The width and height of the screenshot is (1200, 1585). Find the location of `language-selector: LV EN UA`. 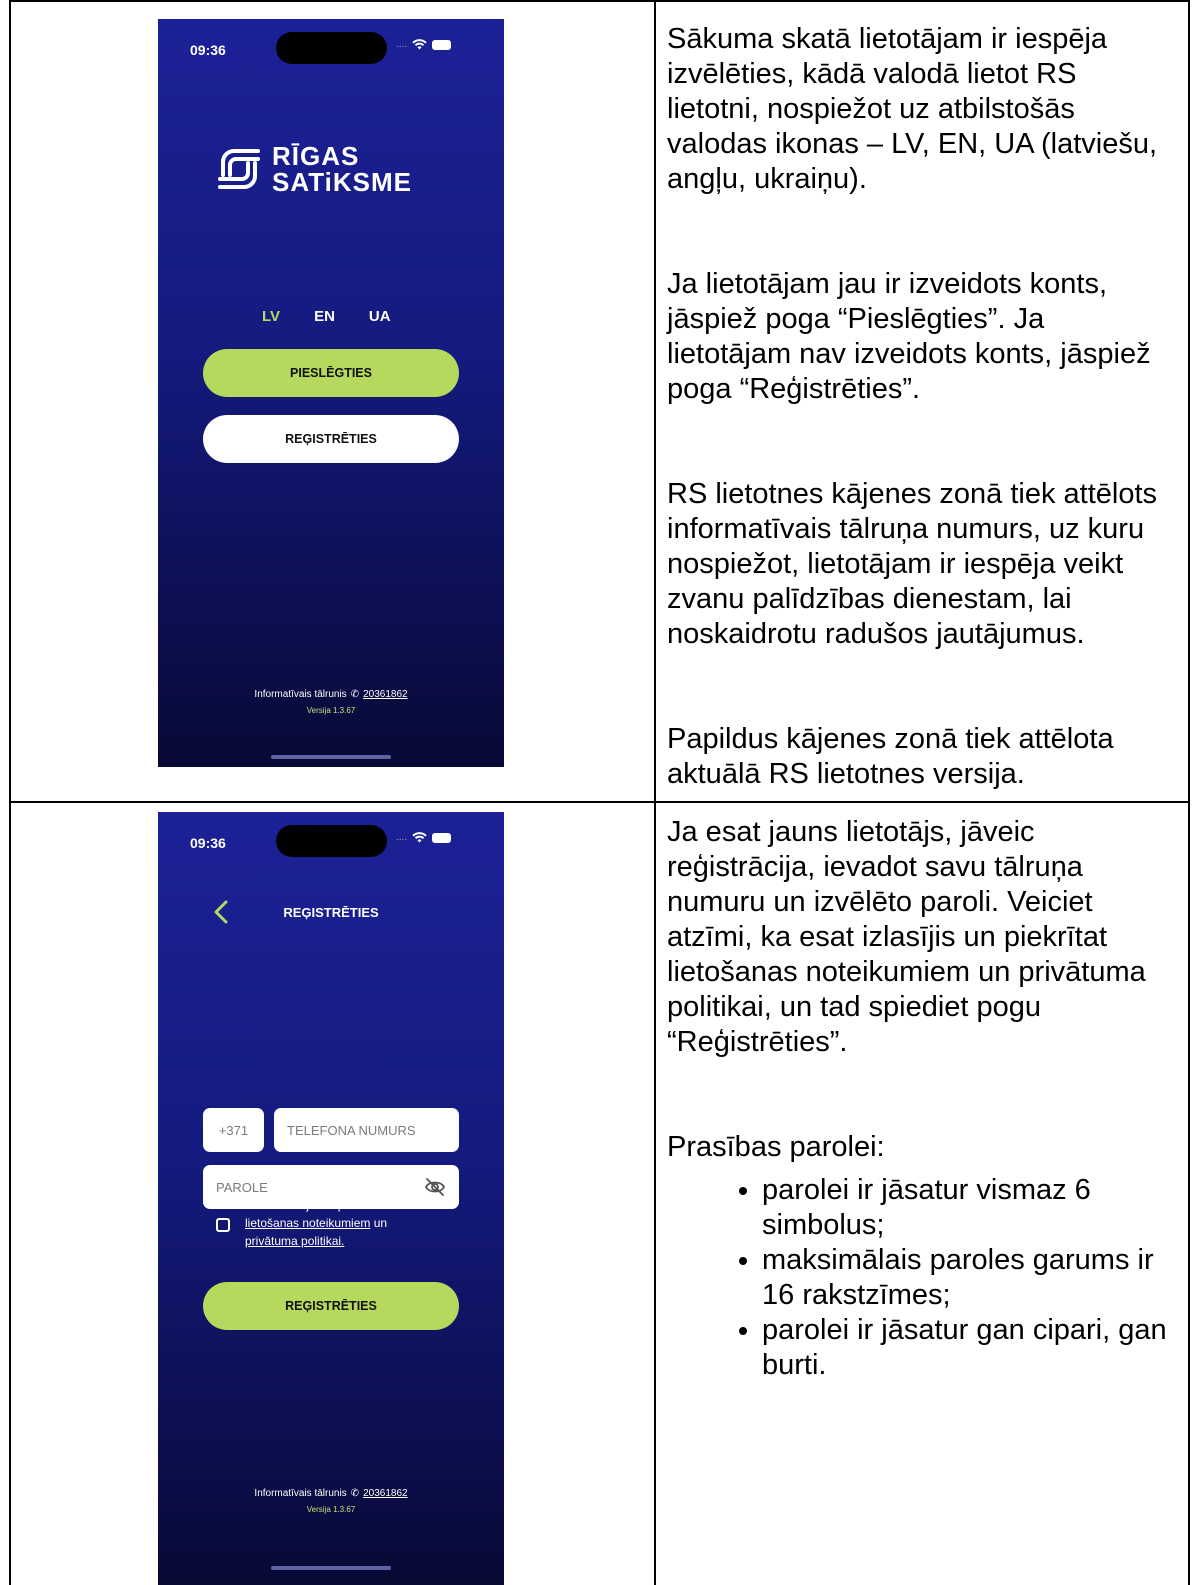

language-selector: LV EN UA is located at coordinates (326, 316).